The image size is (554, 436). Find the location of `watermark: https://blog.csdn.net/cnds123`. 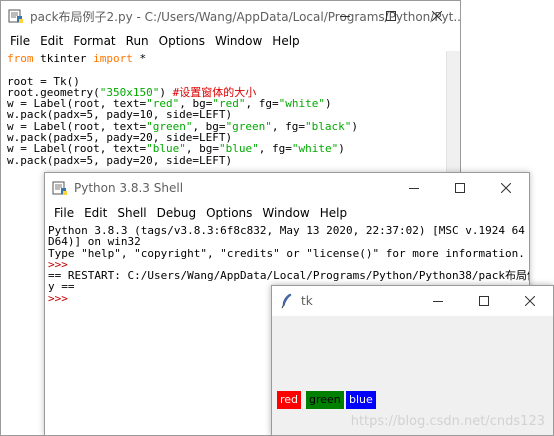

watermark: https://blog.csdn.net/cnds123 is located at coordinates (447, 421).